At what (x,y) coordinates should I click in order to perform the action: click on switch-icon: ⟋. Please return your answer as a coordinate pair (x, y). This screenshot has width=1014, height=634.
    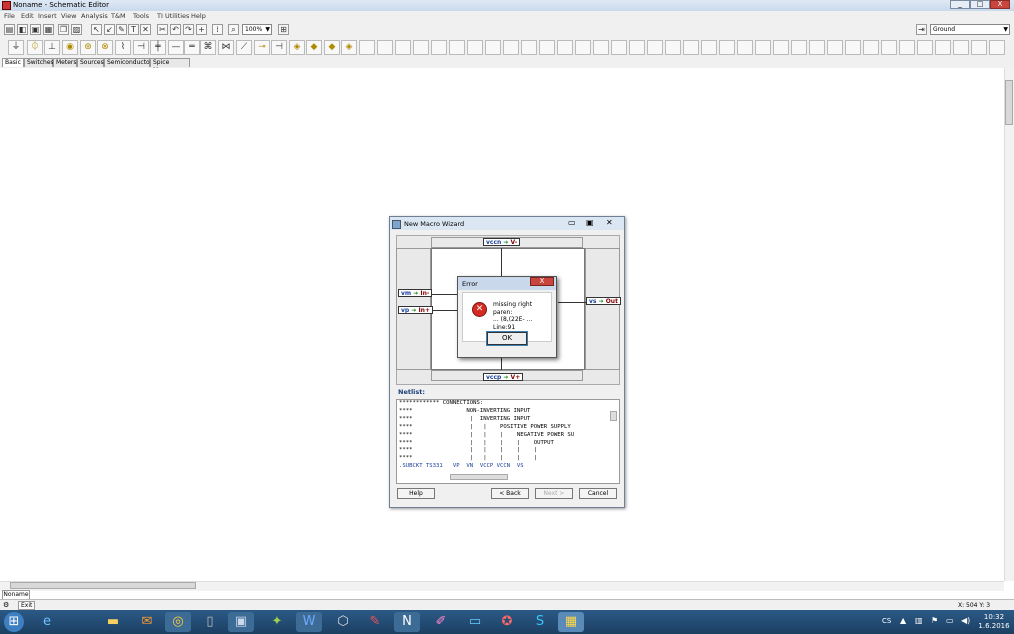
    Looking at the image, I should click on (244, 47).